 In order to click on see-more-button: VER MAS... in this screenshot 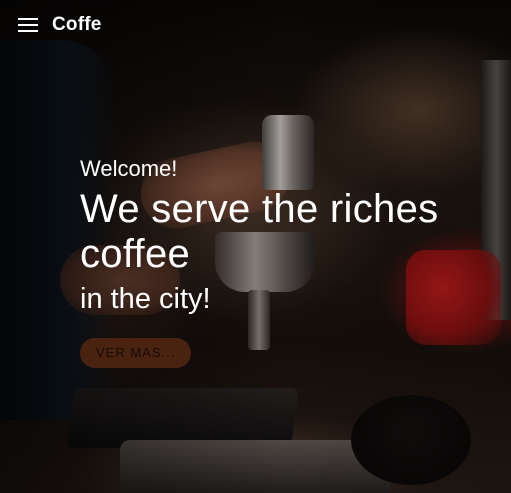, I will do `click(136, 353)`.